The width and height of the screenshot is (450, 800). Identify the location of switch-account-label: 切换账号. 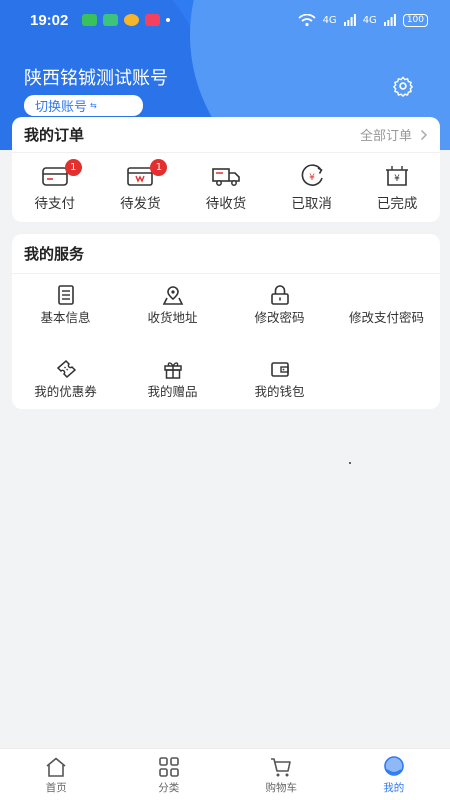
(61, 107).